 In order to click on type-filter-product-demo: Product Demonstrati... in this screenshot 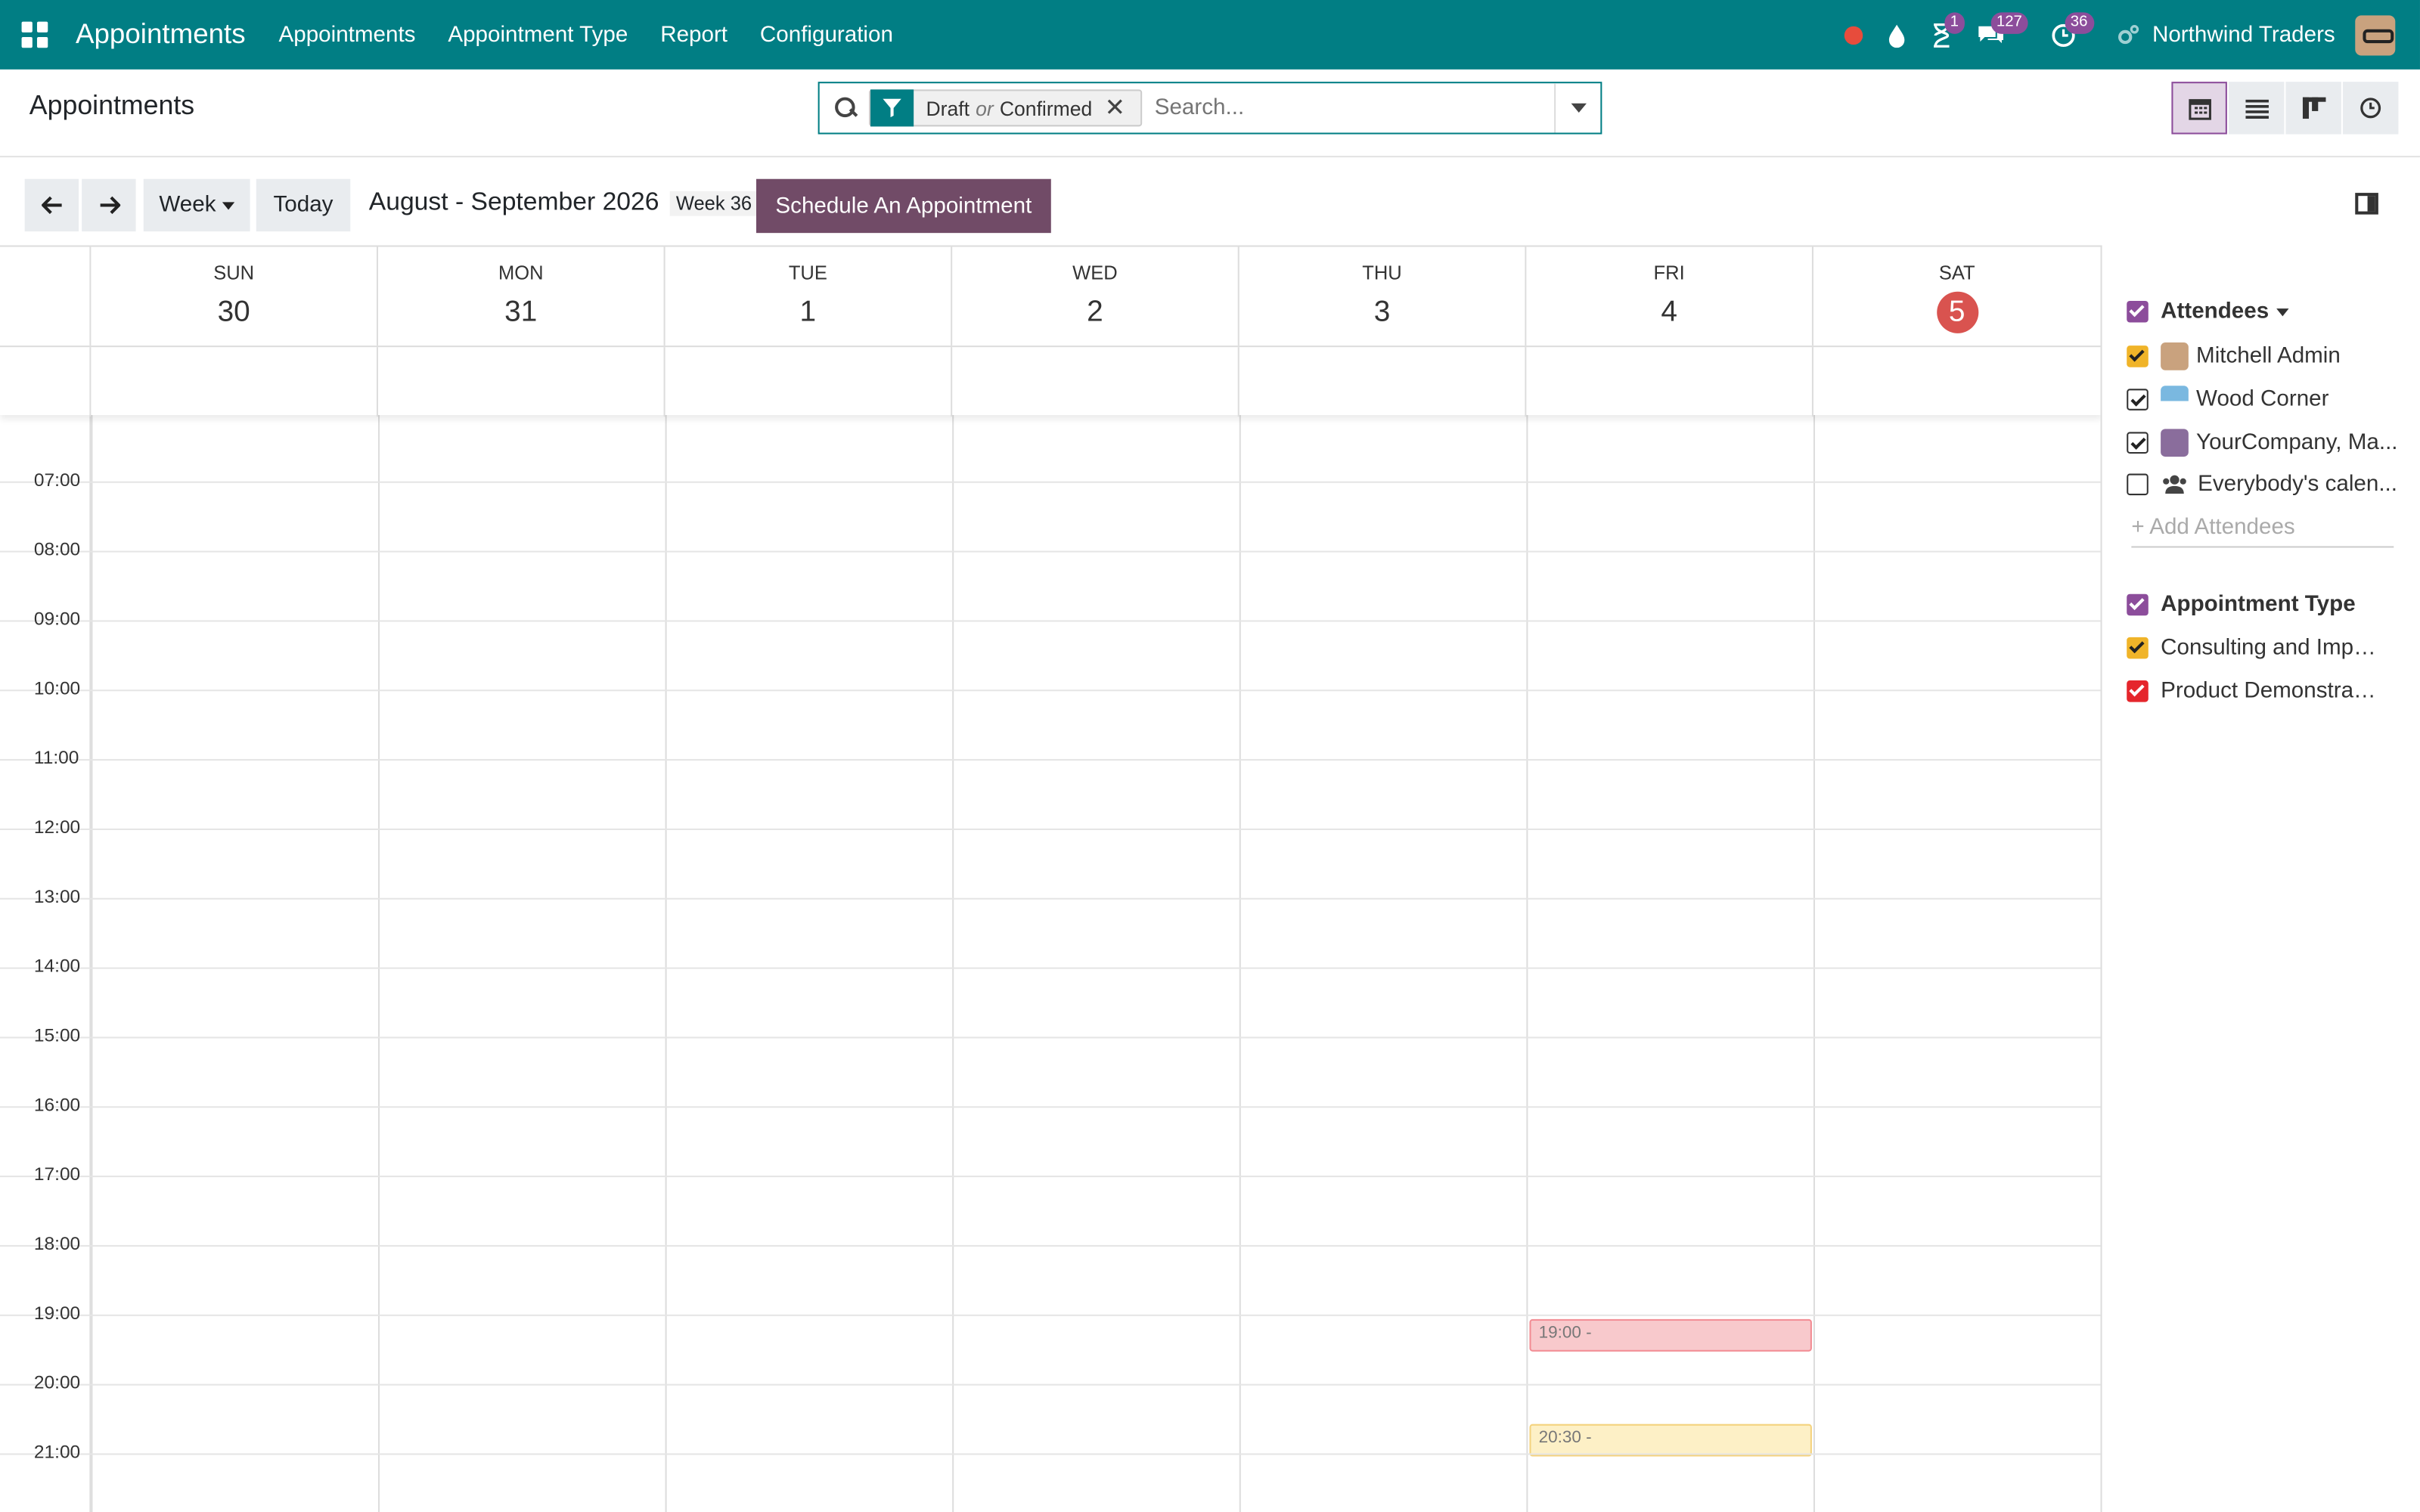, I will do `click(2252, 692)`.